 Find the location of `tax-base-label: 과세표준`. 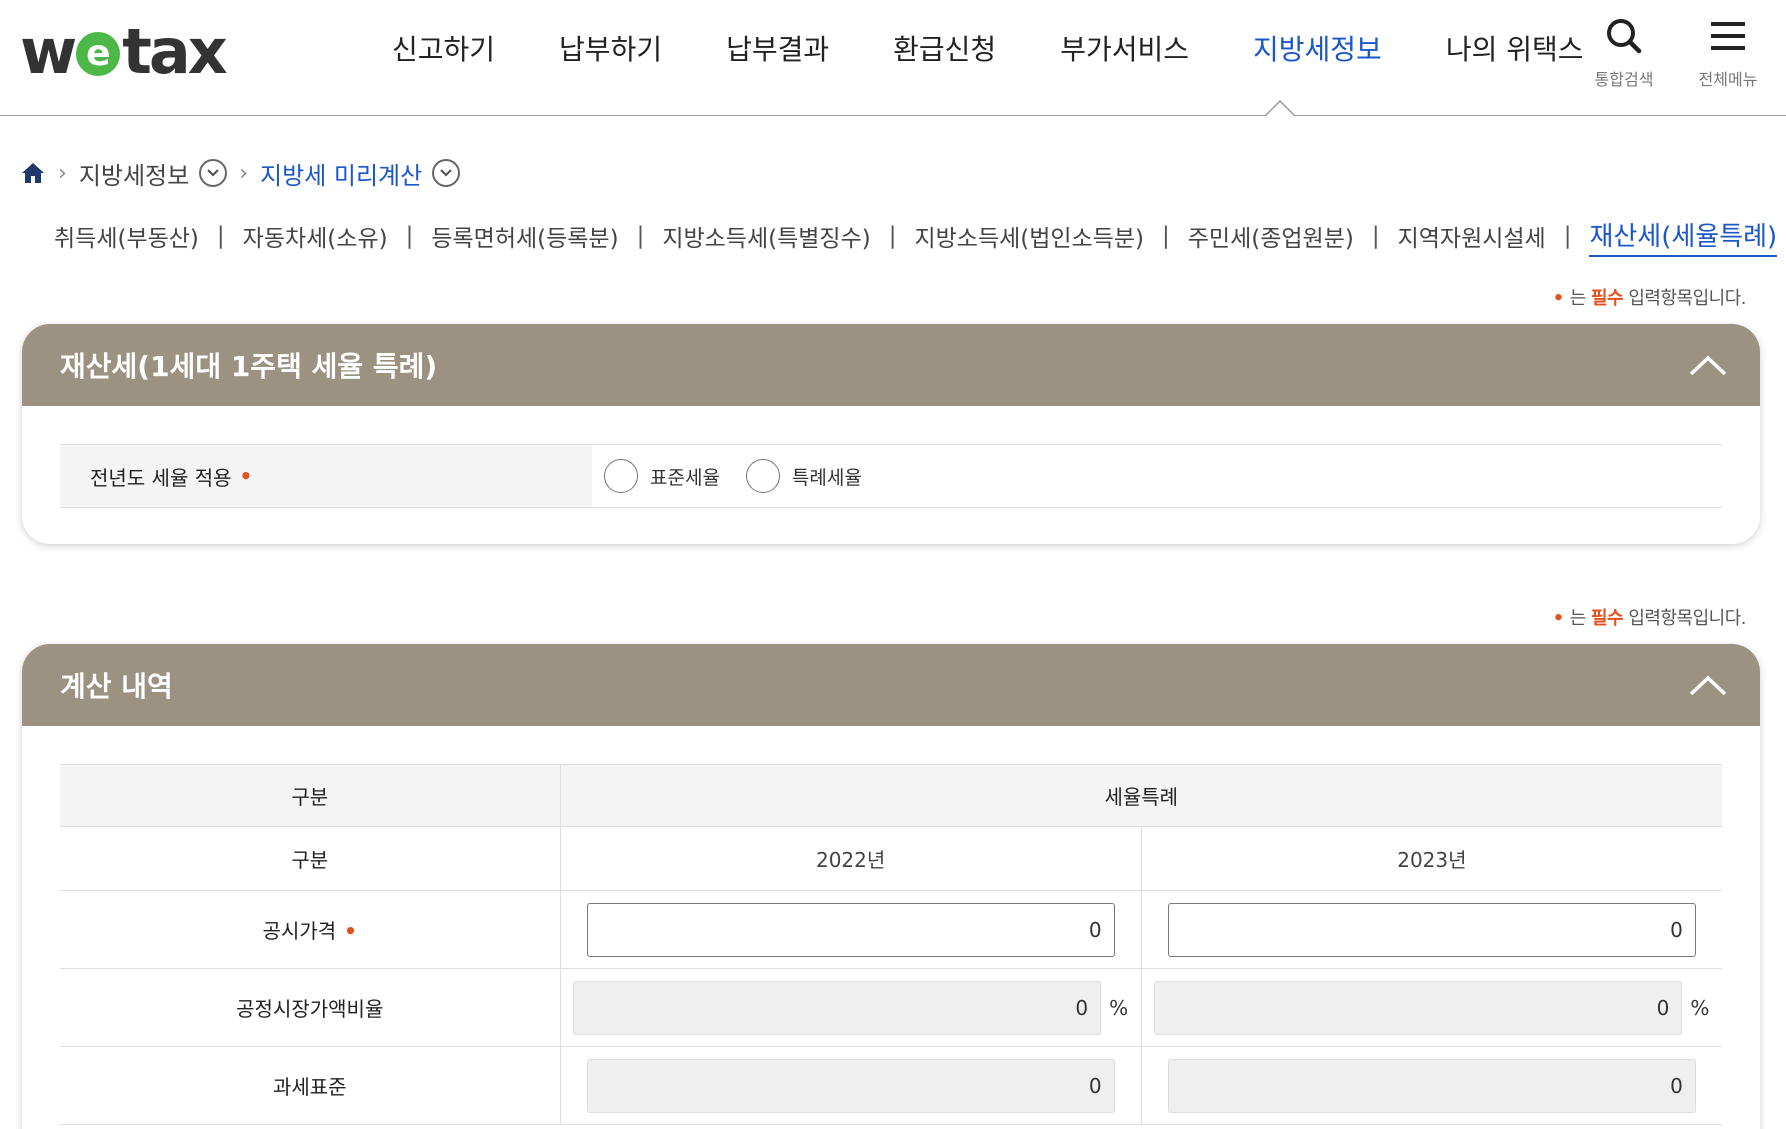

tax-base-label: 과세표준 is located at coordinates (309, 1087).